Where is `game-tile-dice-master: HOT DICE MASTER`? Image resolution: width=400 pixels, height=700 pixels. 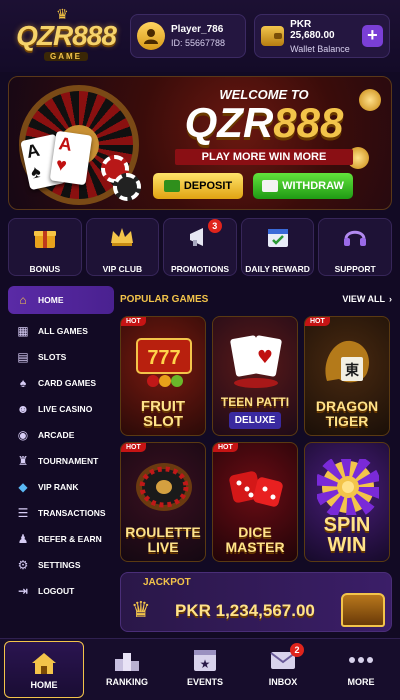
game-tile-dice-master: HOT DICE MASTER is located at coordinates (255, 502).